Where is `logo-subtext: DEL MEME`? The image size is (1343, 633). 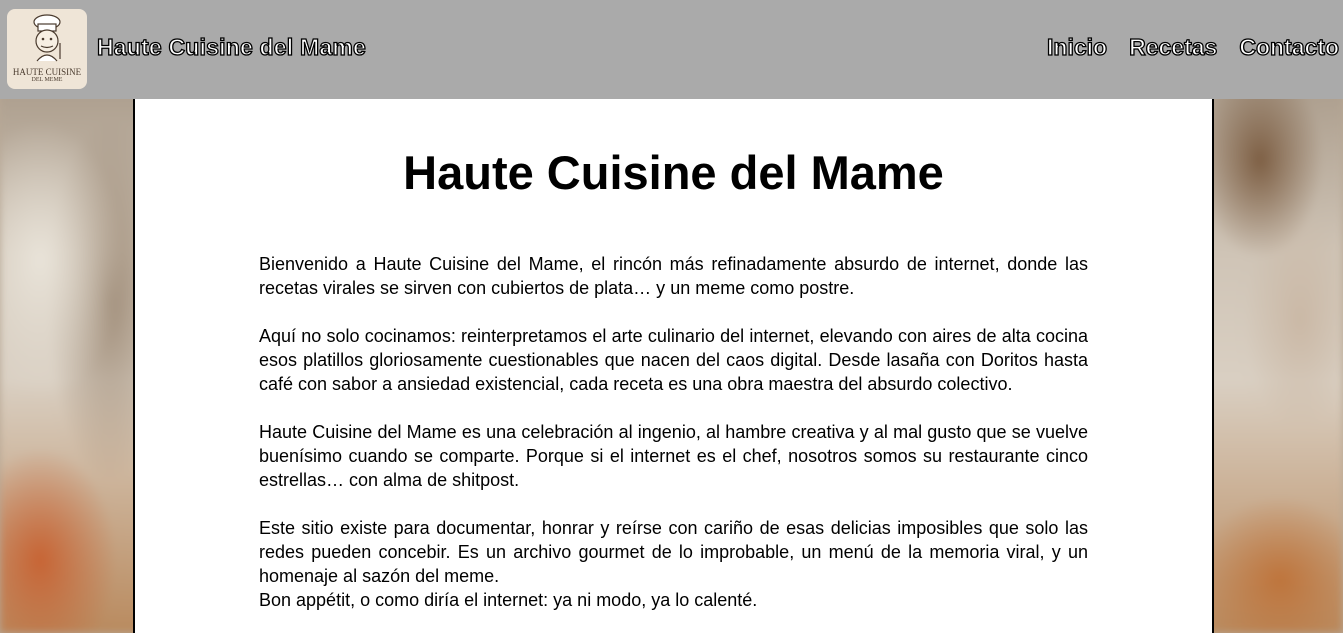 logo-subtext: DEL MEME is located at coordinates (47, 80).